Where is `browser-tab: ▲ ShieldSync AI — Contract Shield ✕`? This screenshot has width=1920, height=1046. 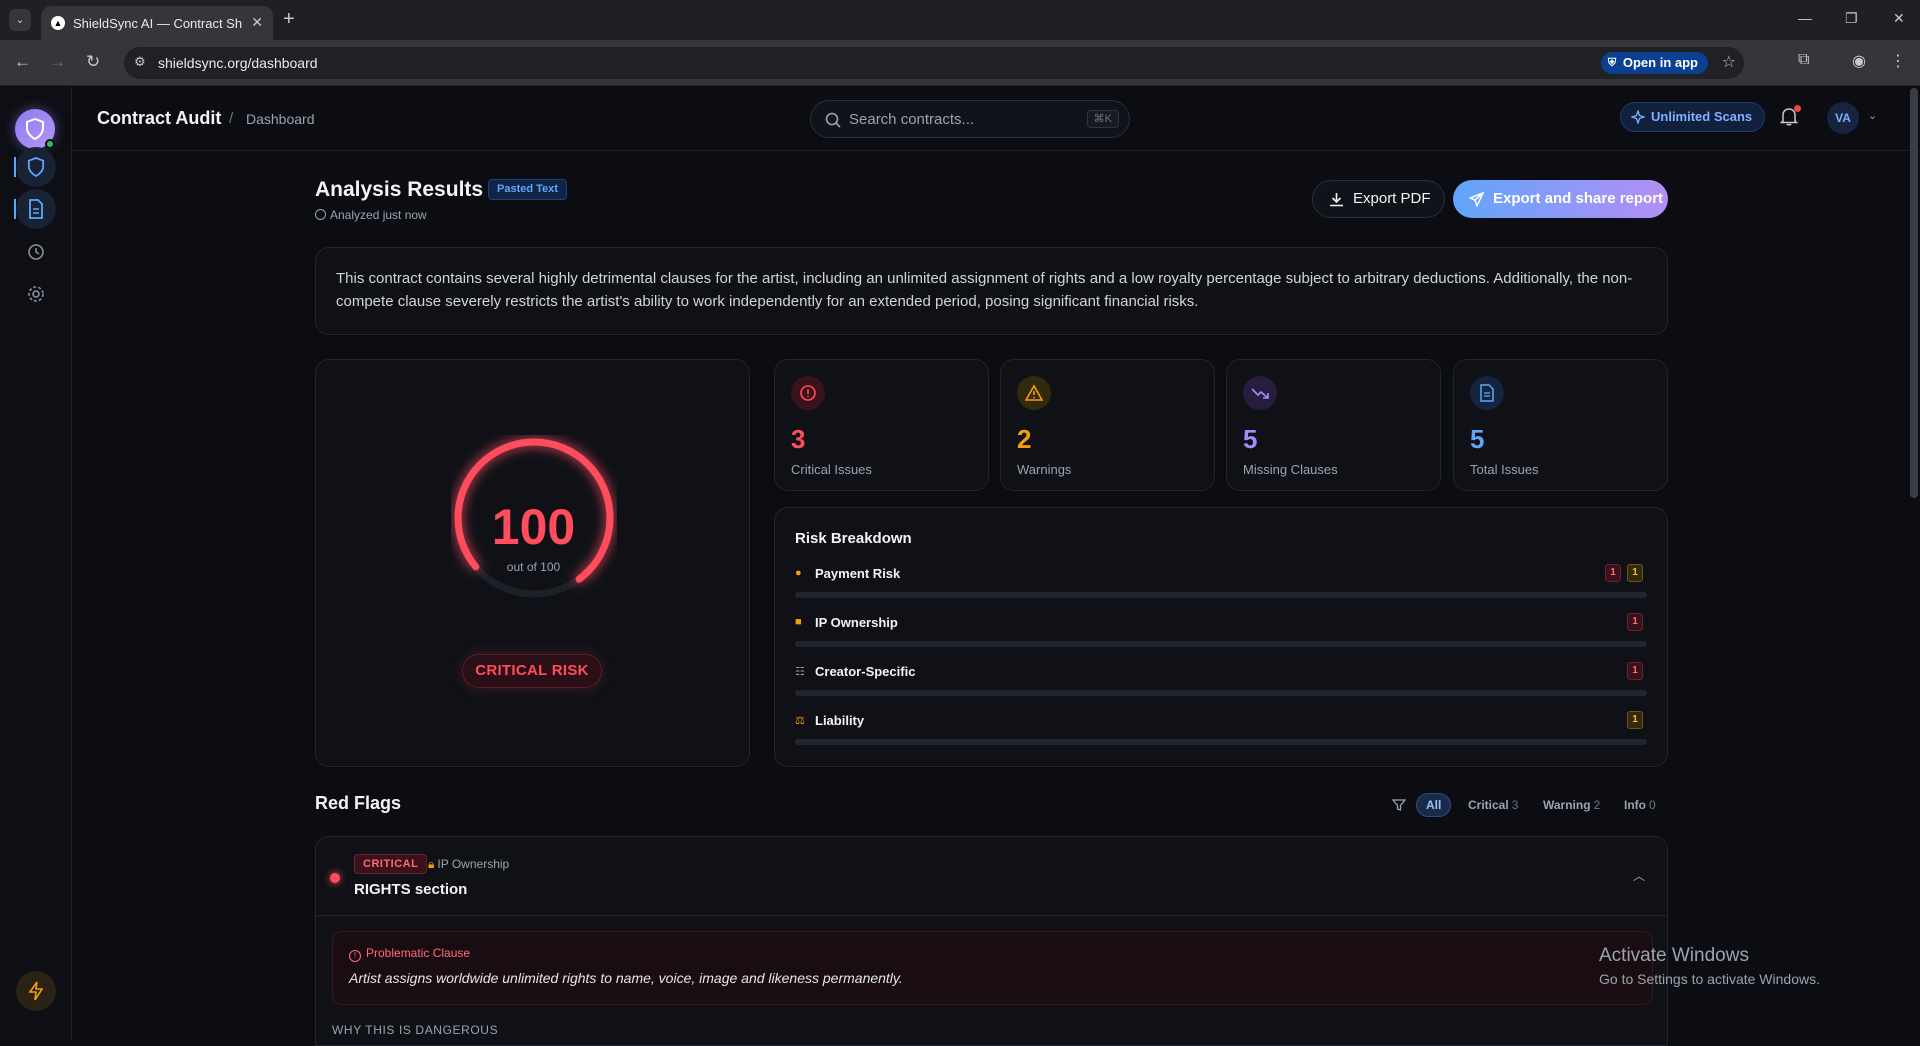
browser-tab: ▲ ShieldSync AI — Contract Shield ✕ is located at coordinates (157, 23).